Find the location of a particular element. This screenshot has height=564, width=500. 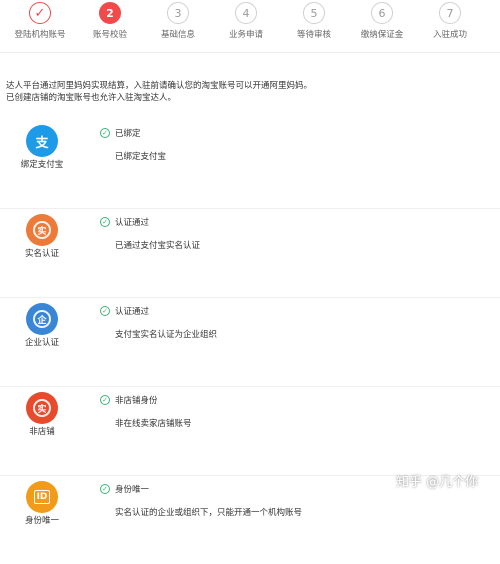

realname-icon: 实 is located at coordinates (42, 230).